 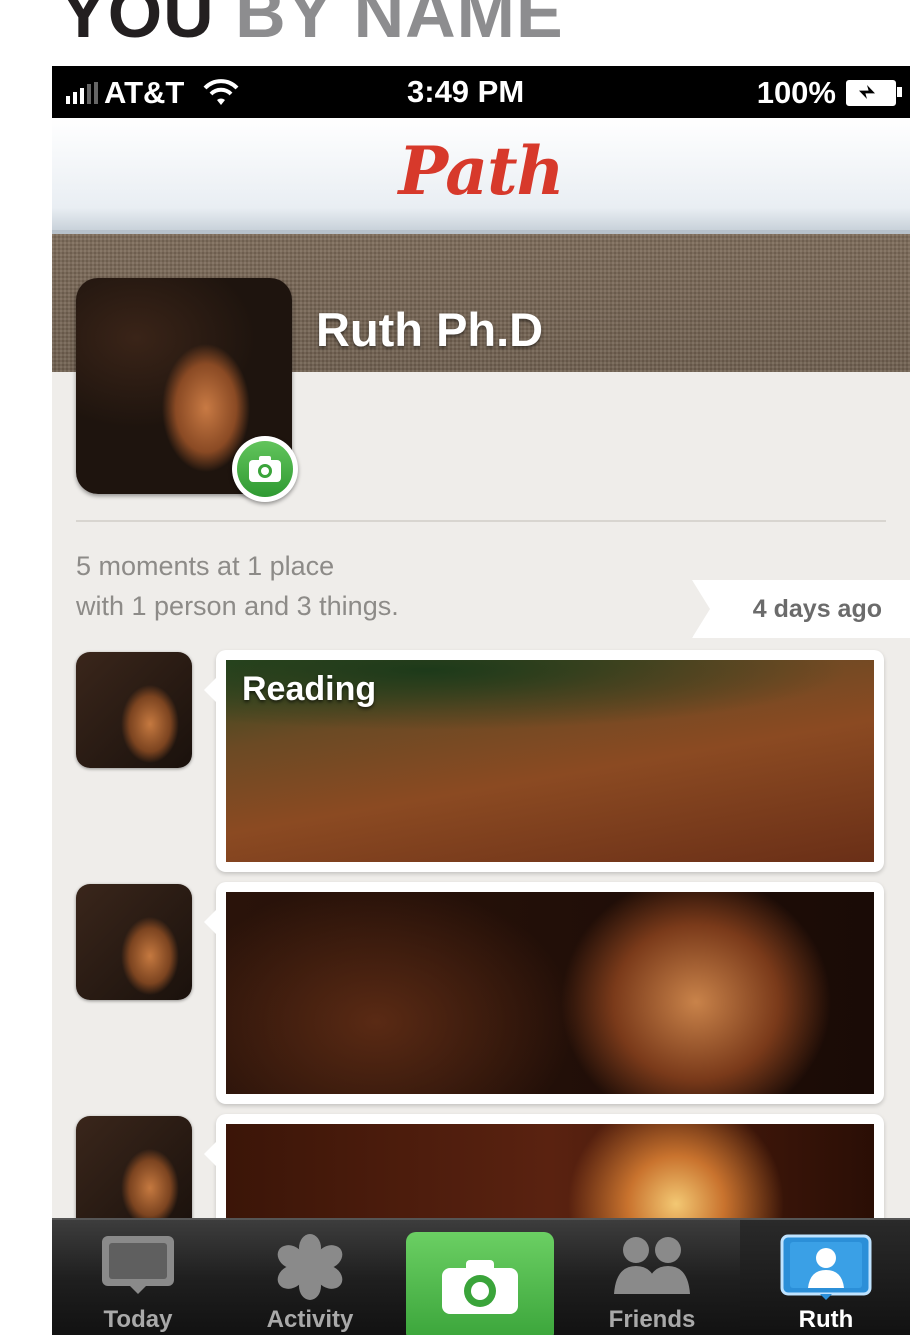 I want to click on camera-tab-button, so click(x=480, y=1283).